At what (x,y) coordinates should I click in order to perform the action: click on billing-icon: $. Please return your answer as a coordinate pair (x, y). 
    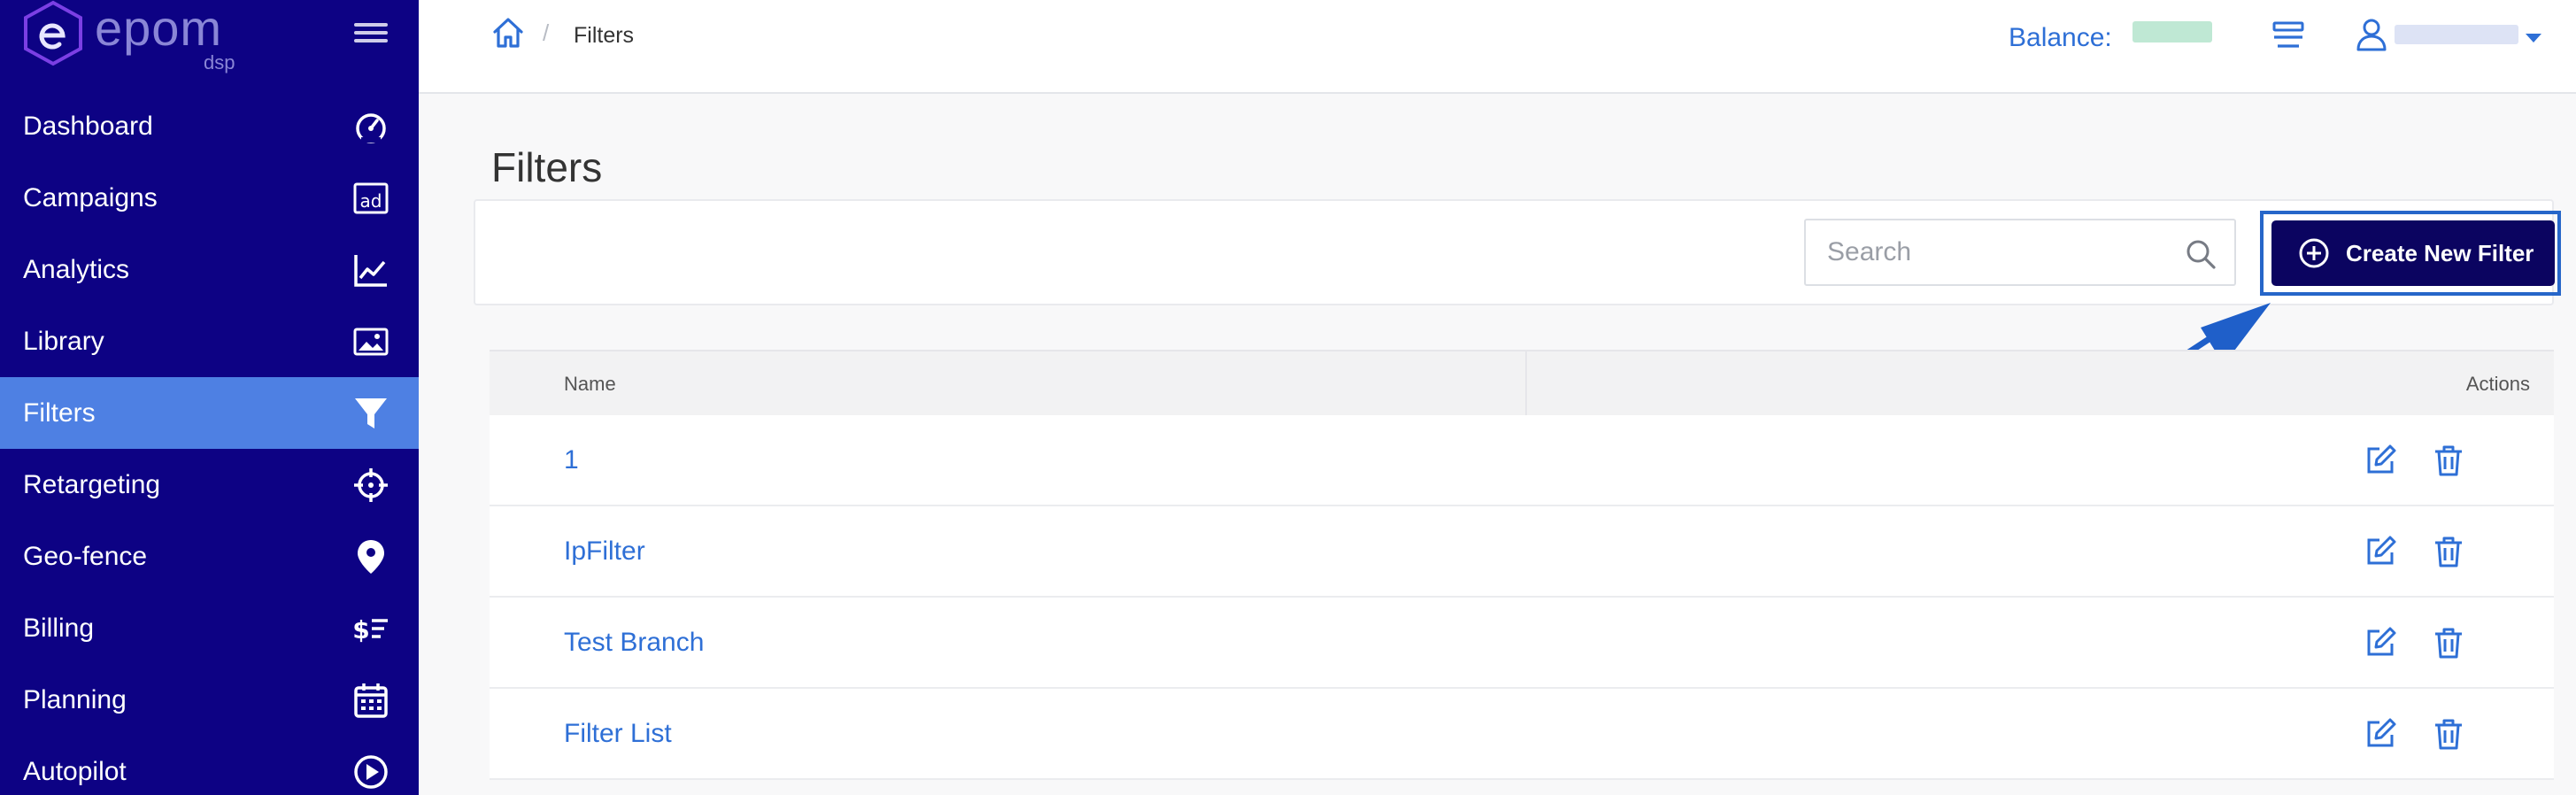
    Looking at the image, I should click on (370, 629).